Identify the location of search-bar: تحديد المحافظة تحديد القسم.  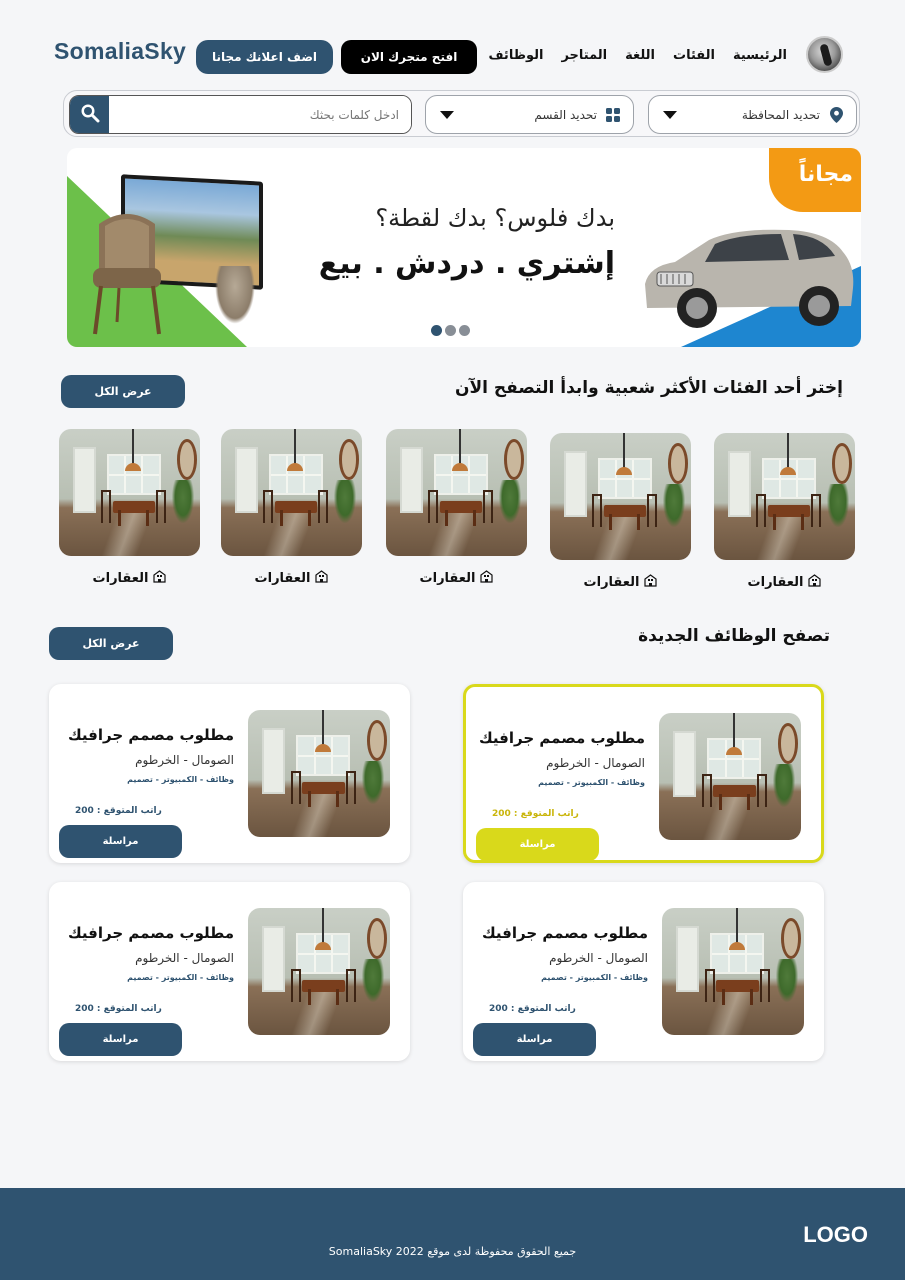
(461, 113).